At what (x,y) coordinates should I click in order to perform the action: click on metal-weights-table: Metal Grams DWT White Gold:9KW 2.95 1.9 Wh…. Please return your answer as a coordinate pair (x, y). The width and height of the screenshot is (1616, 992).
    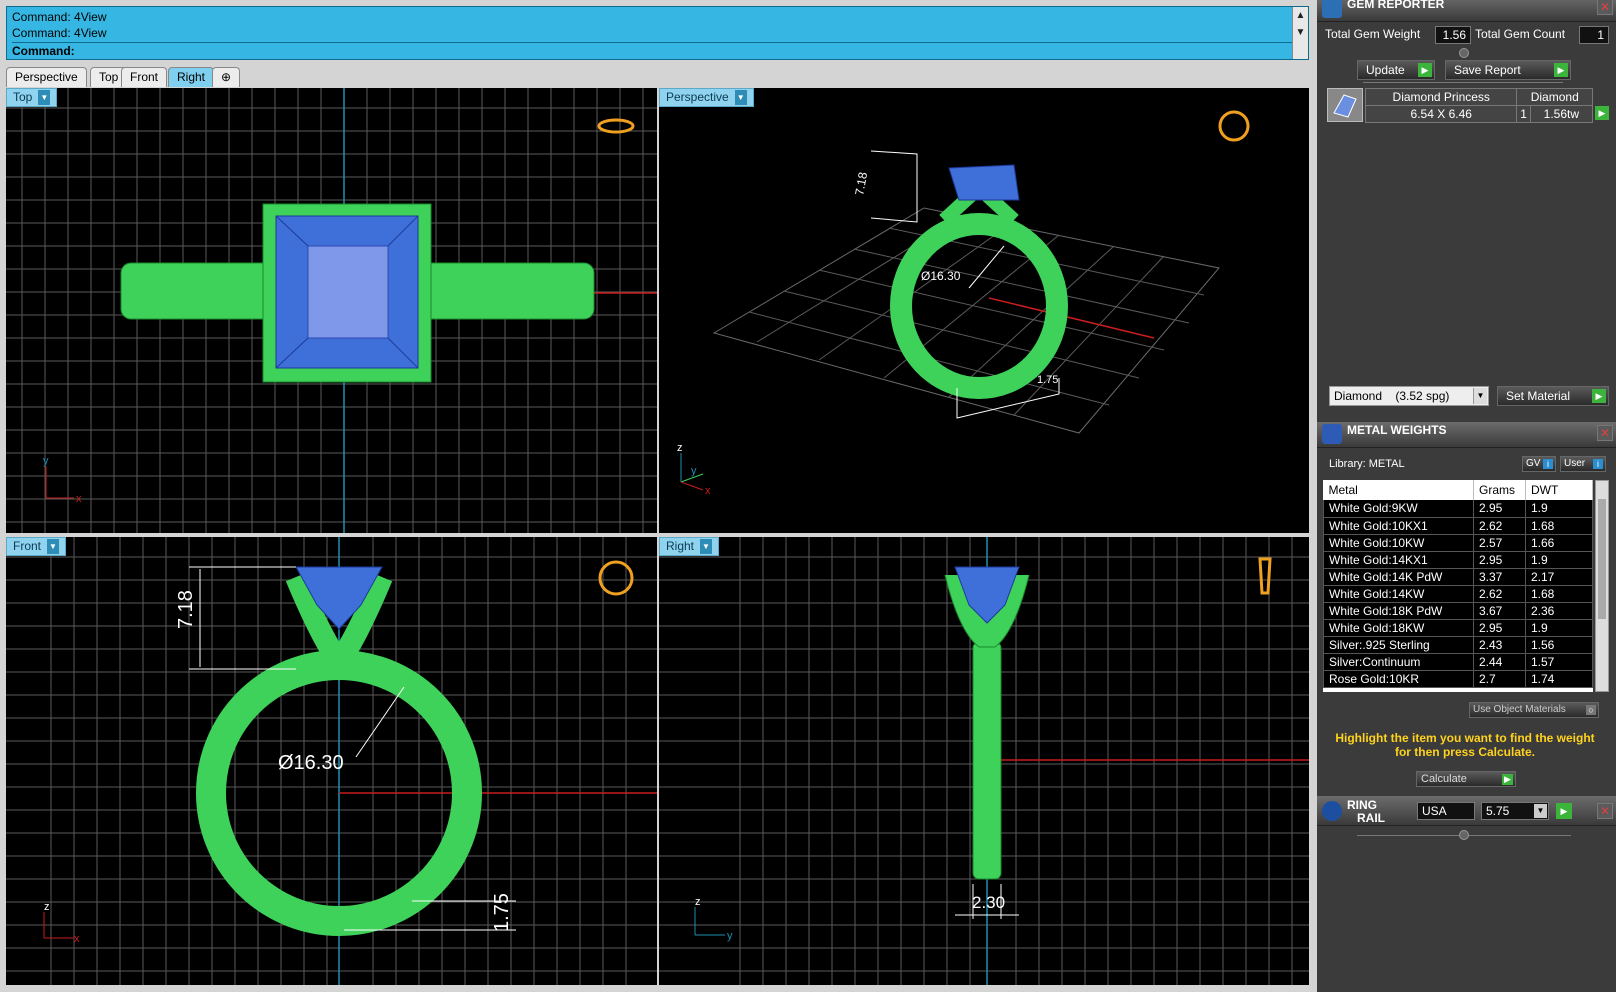
    Looking at the image, I should click on (1458, 586).